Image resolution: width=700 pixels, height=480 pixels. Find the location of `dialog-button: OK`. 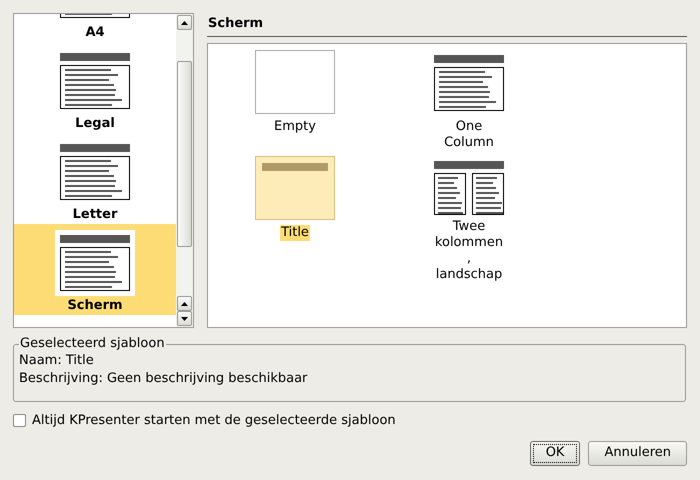

dialog-button: OK is located at coordinates (555, 453).